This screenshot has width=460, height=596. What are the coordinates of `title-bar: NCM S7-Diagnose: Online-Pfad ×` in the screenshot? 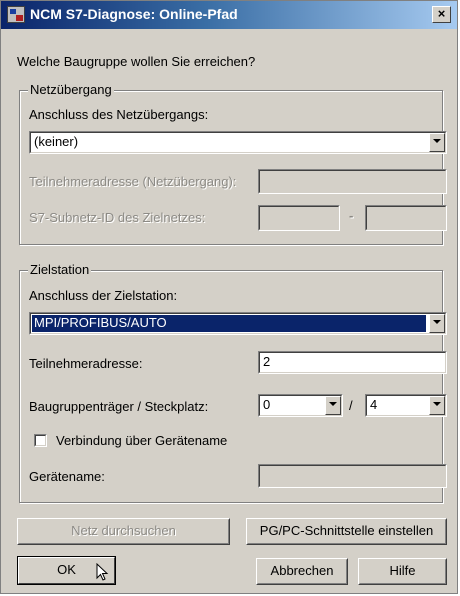 It's located at (229, 15).